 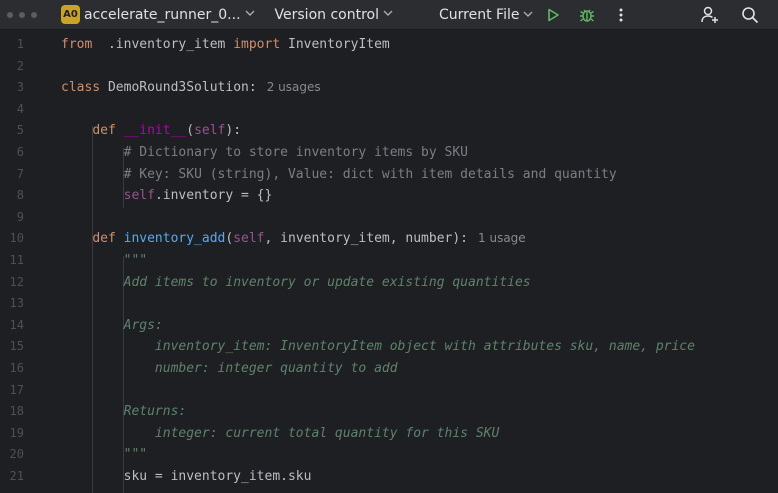 What do you see at coordinates (191, 87) in the screenshot?
I see `code-text: class DemoRound3Solution: 2 usages` at bounding box center [191, 87].